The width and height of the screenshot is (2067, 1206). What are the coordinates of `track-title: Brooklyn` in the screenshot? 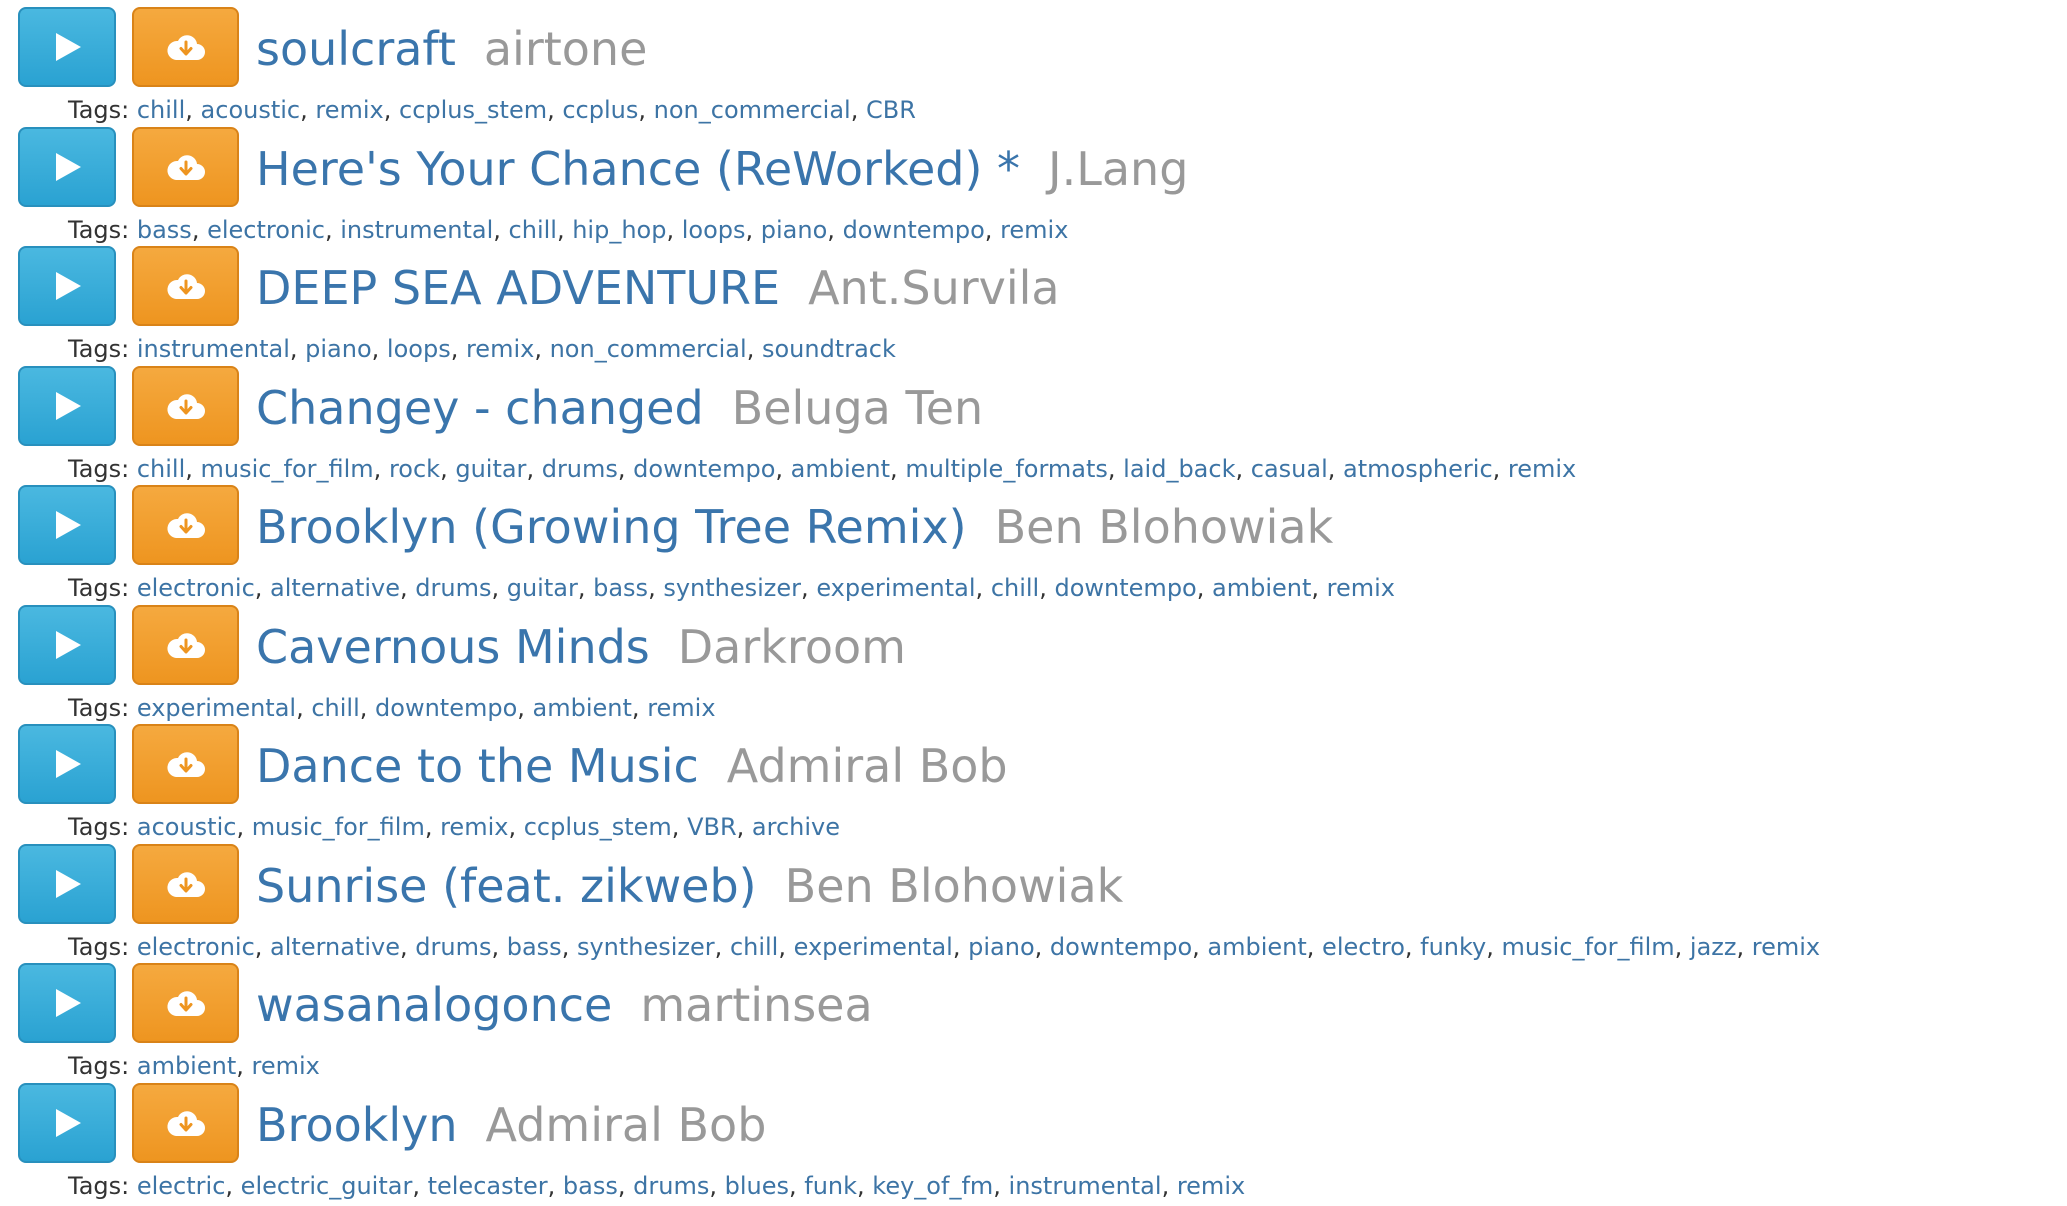 It's located at (357, 1125).